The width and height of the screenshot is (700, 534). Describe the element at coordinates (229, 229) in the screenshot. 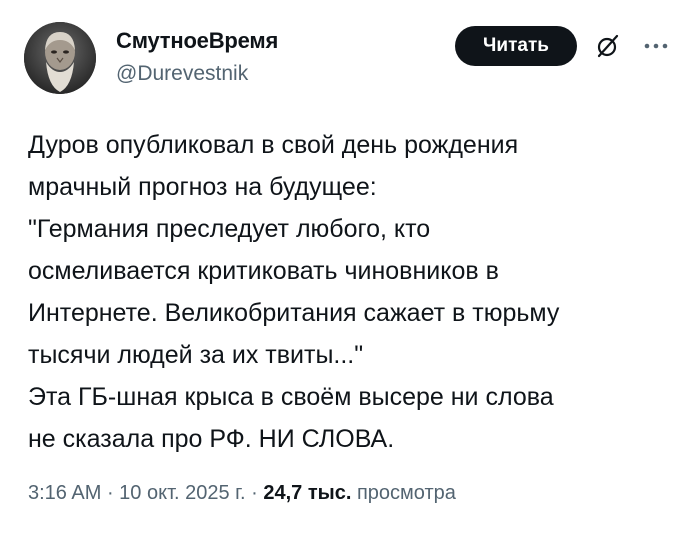

I see `tweet-text-line: "Германия преследует любого, кто` at that location.